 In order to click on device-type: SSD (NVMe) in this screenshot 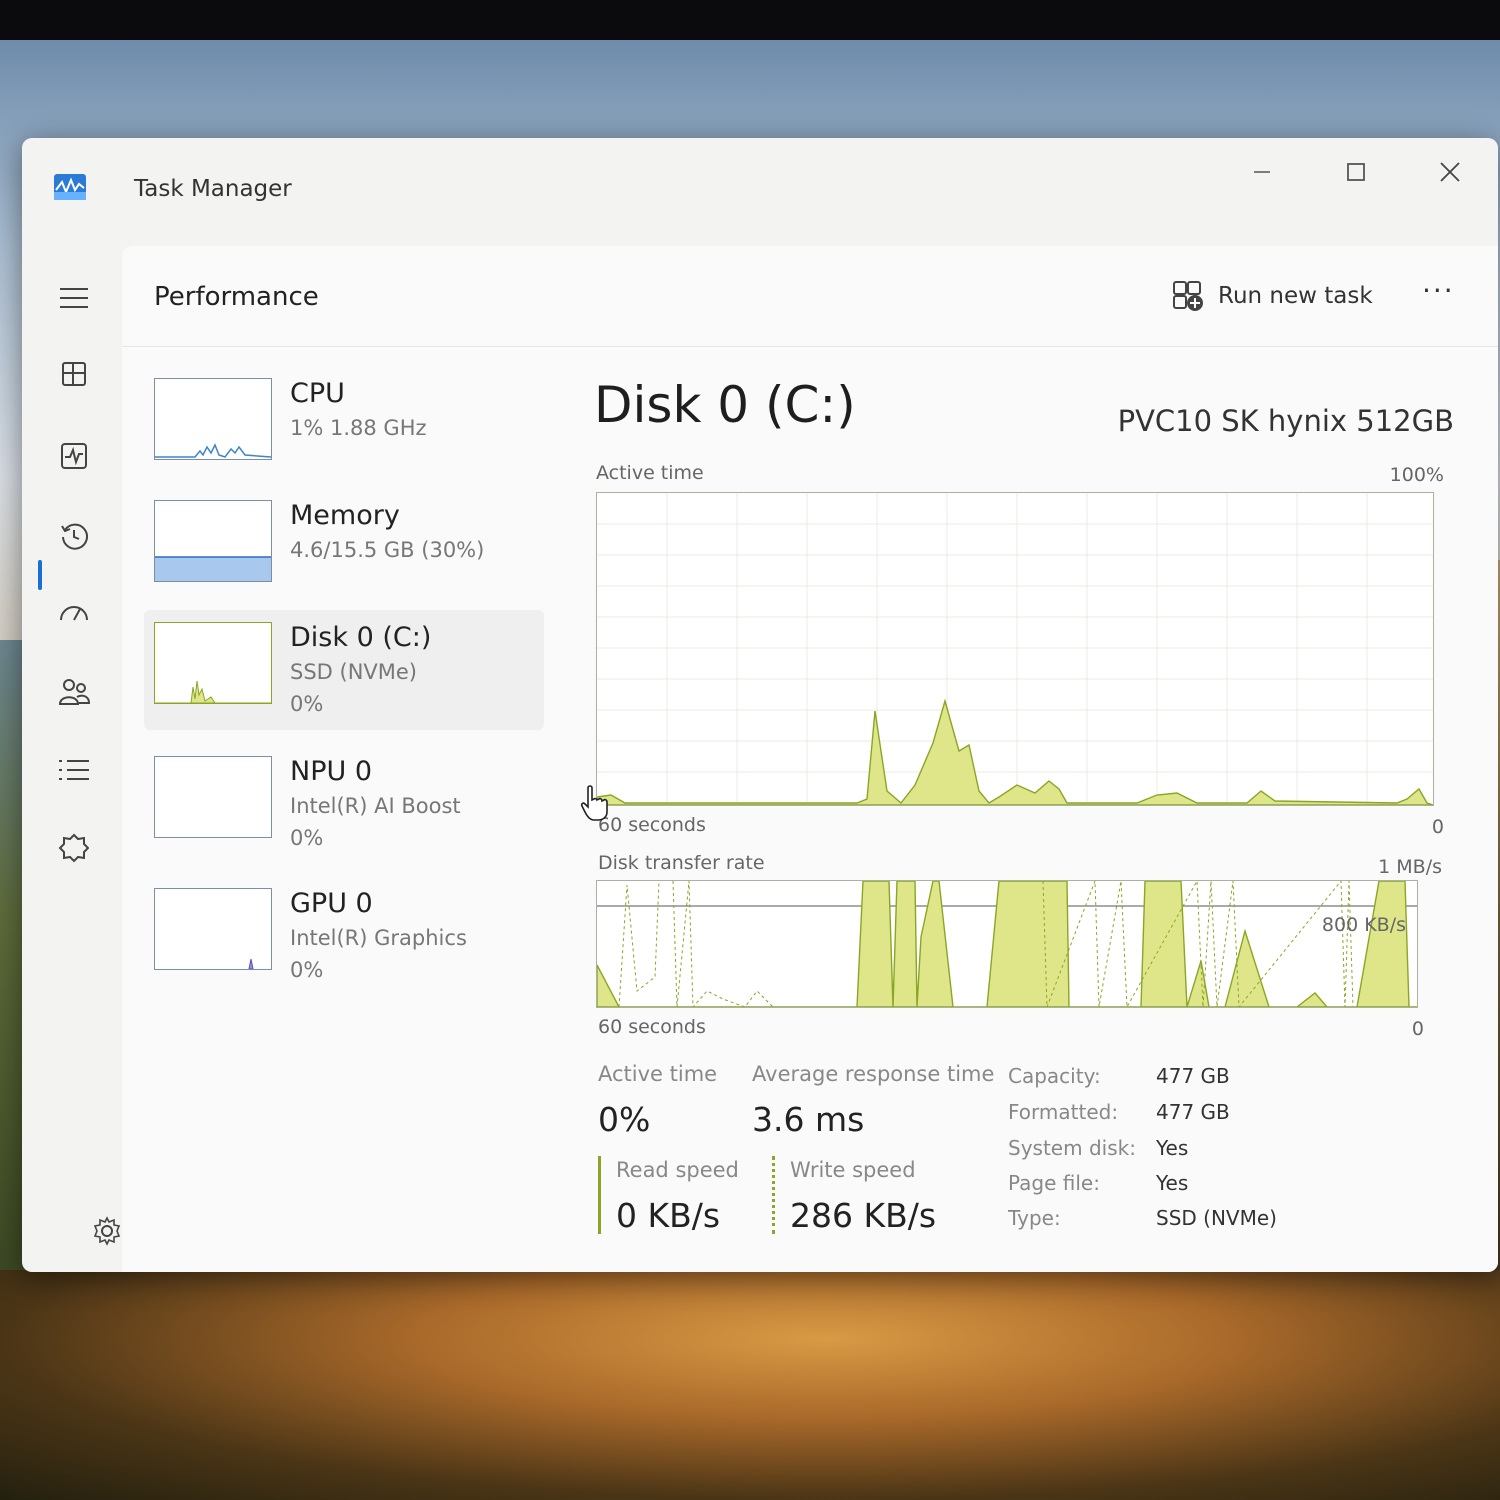, I will do `click(354, 672)`.